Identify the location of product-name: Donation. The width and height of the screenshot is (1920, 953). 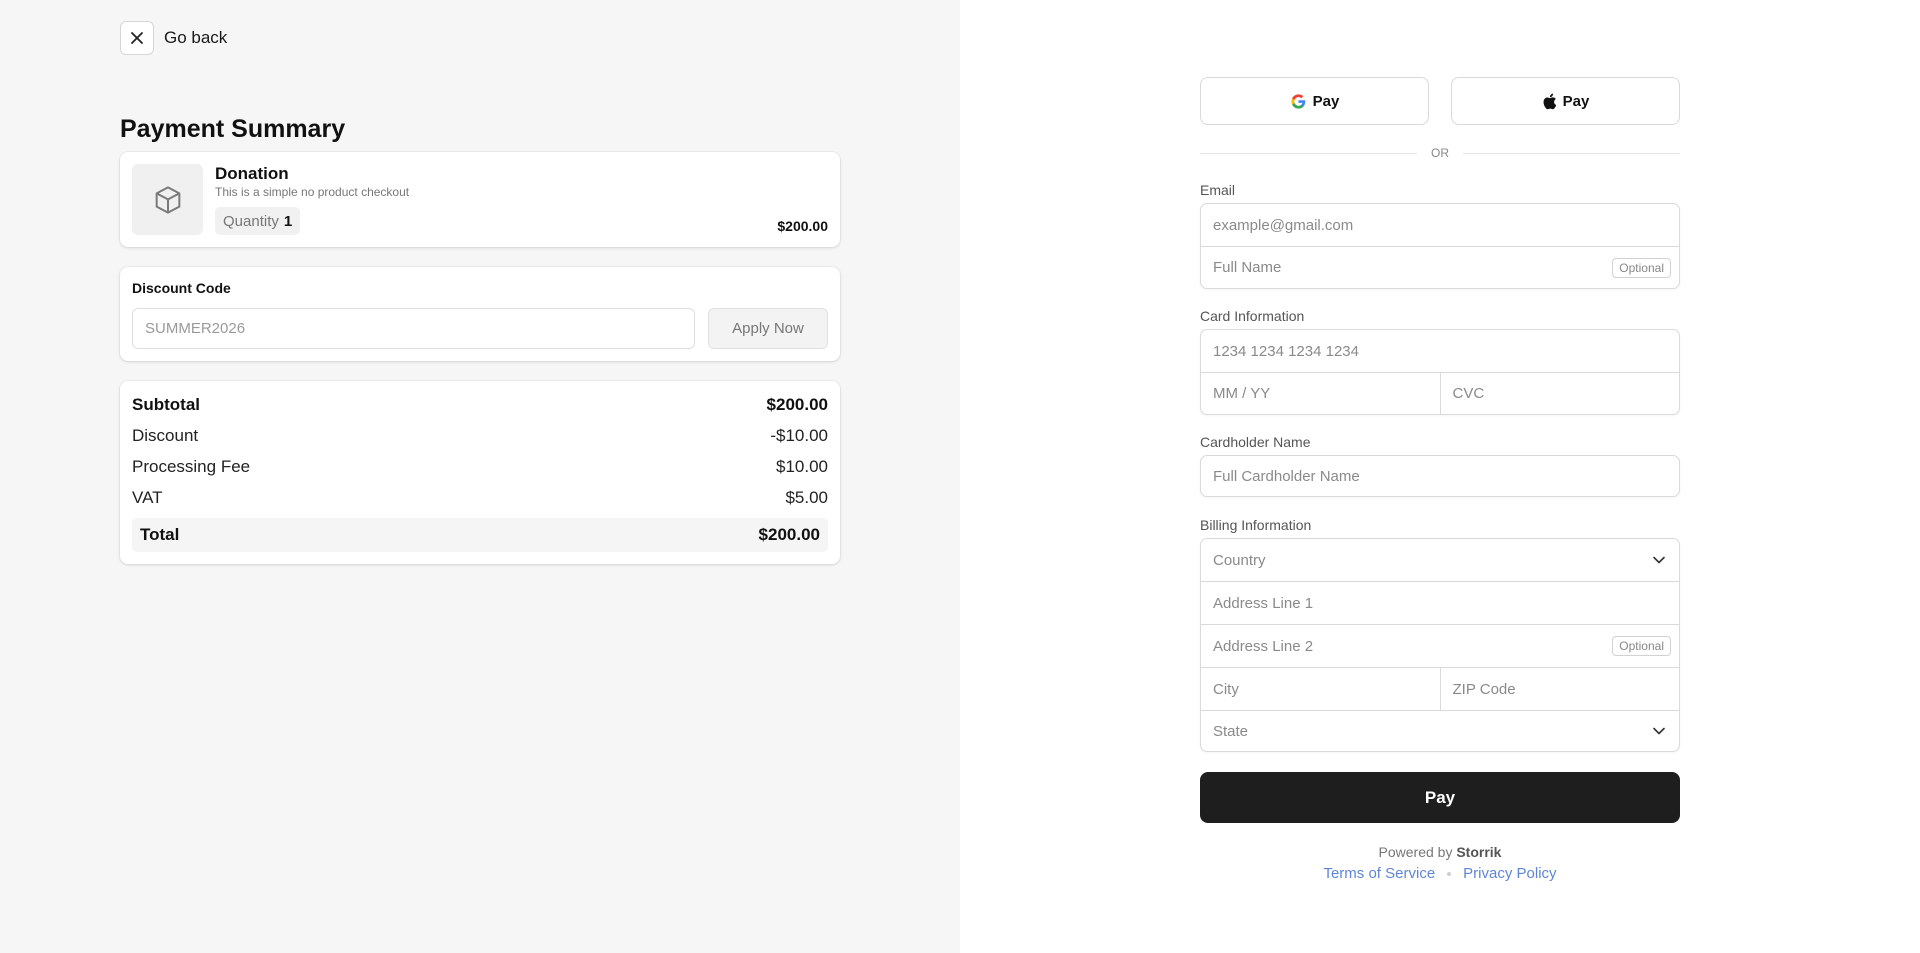
(252, 173).